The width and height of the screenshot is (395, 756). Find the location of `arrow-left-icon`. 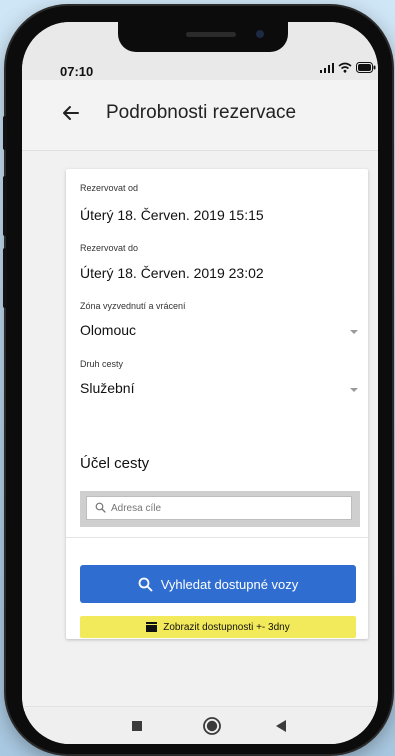

arrow-left-icon is located at coordinates (71, 113).